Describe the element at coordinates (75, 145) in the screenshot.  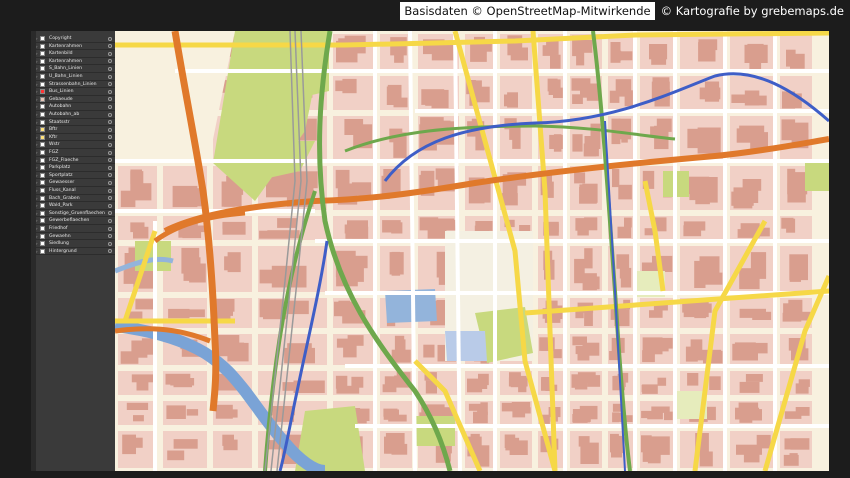
I see `layer-row: › Wstr` at that location.